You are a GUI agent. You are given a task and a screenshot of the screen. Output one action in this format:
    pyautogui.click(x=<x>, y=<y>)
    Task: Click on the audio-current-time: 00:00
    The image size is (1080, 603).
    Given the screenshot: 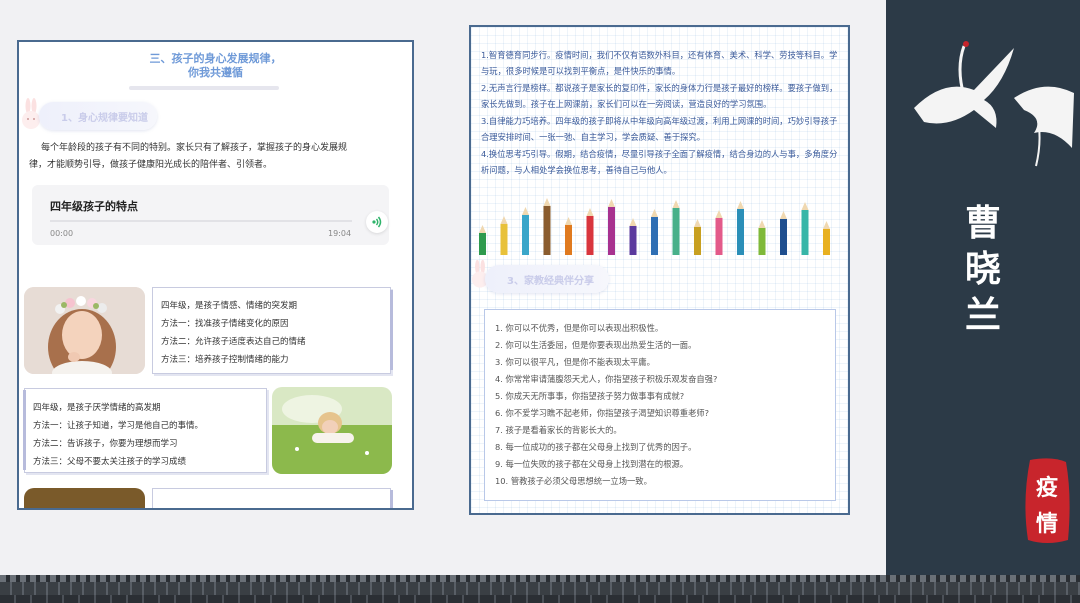 What is the action you would take?
    pyautogui.click(x=62, y=233)
    